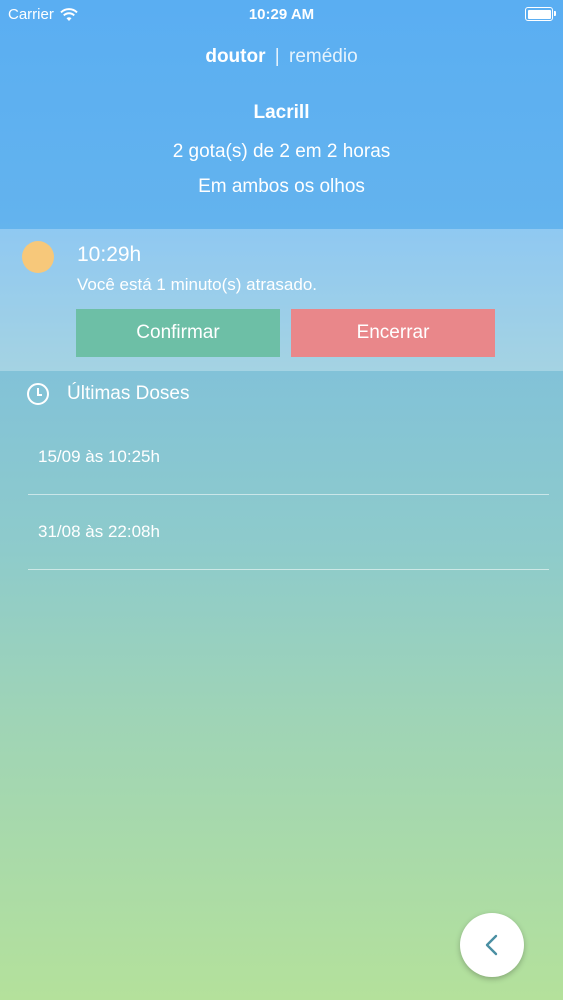 This screenshot has width=563, height=1000. I want to click on chevron-left-icon, so click(491, 945).